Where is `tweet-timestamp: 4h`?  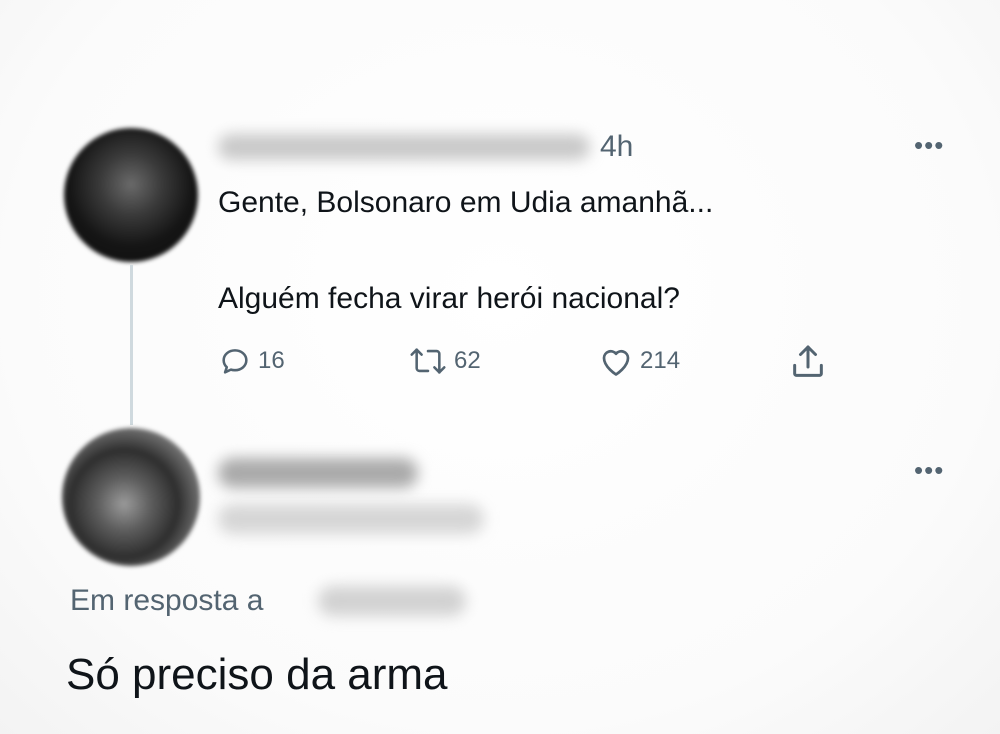 tweet-timestamp: 4h is located at coordinates (616, 147).